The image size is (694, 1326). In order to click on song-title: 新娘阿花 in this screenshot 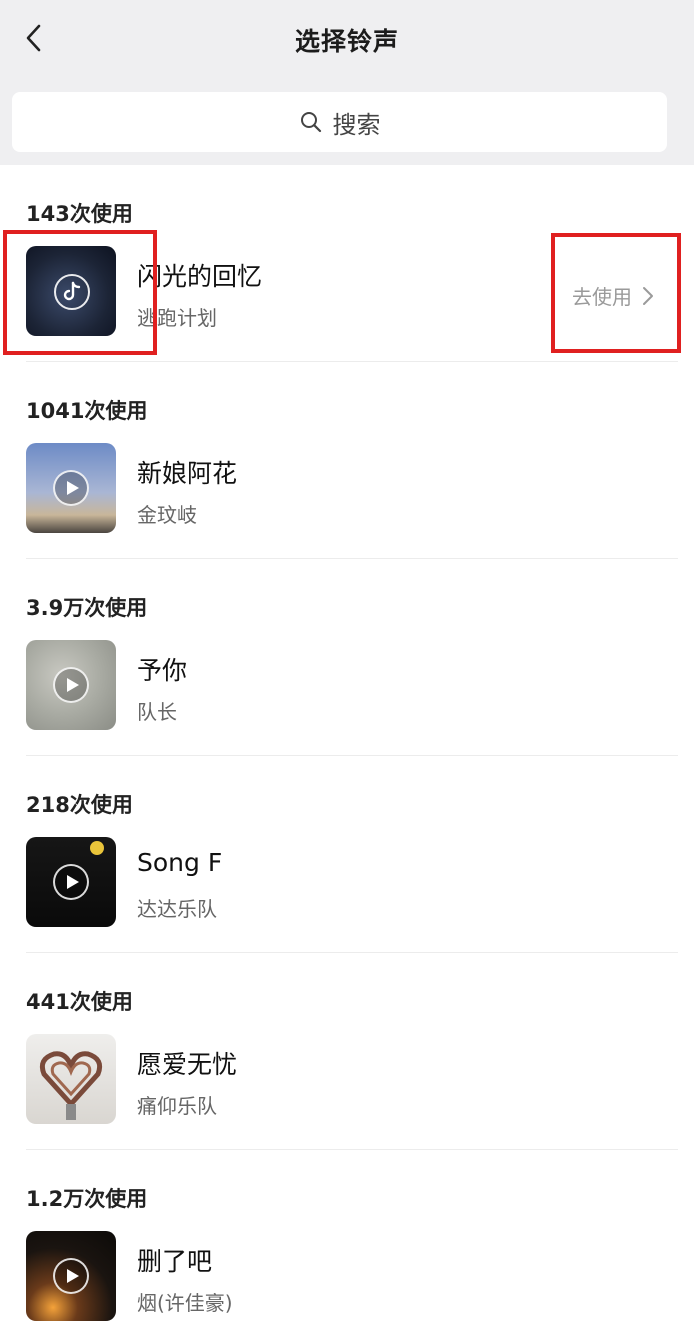, I will do `click(187, 473)`.